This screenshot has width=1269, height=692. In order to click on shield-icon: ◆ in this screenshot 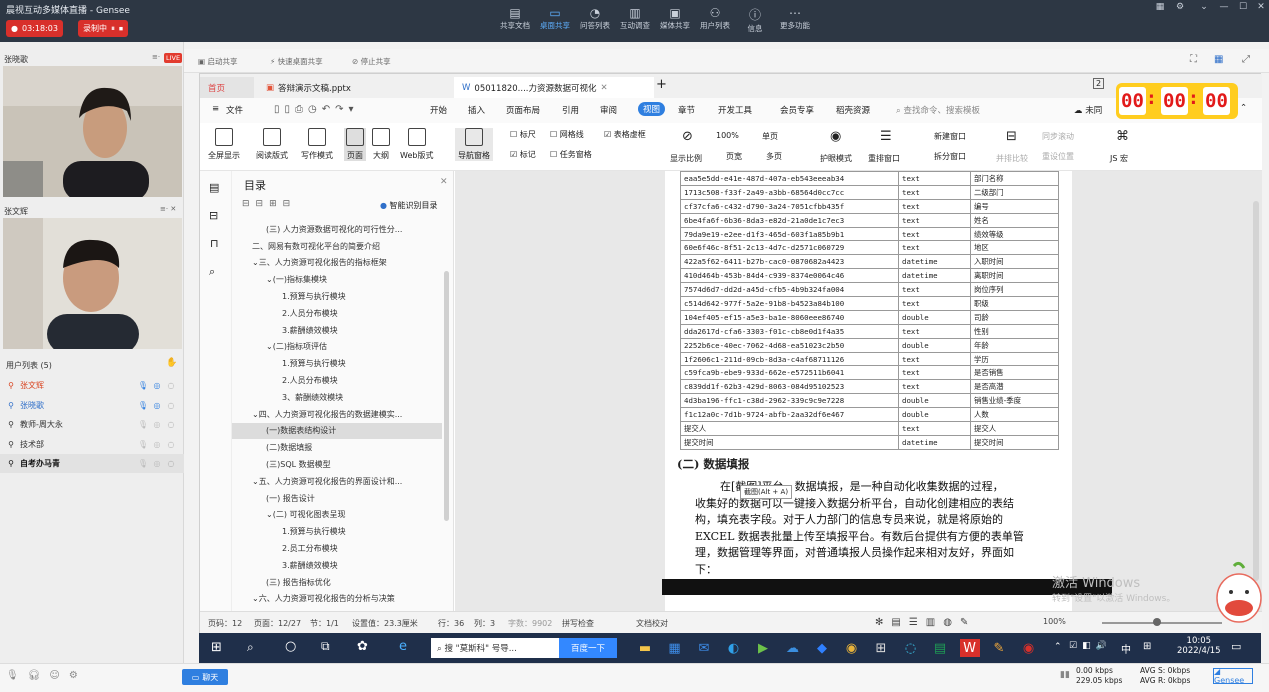, I will do `click(822, 648)`.